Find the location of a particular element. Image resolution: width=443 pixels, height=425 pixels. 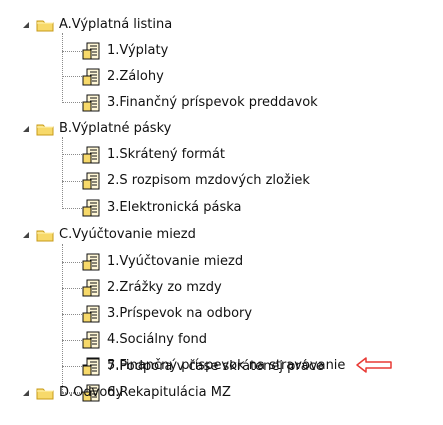

tree-report-c-7: 7.Podpora v čase skrátenej práce is located at coordinates (203, 366).